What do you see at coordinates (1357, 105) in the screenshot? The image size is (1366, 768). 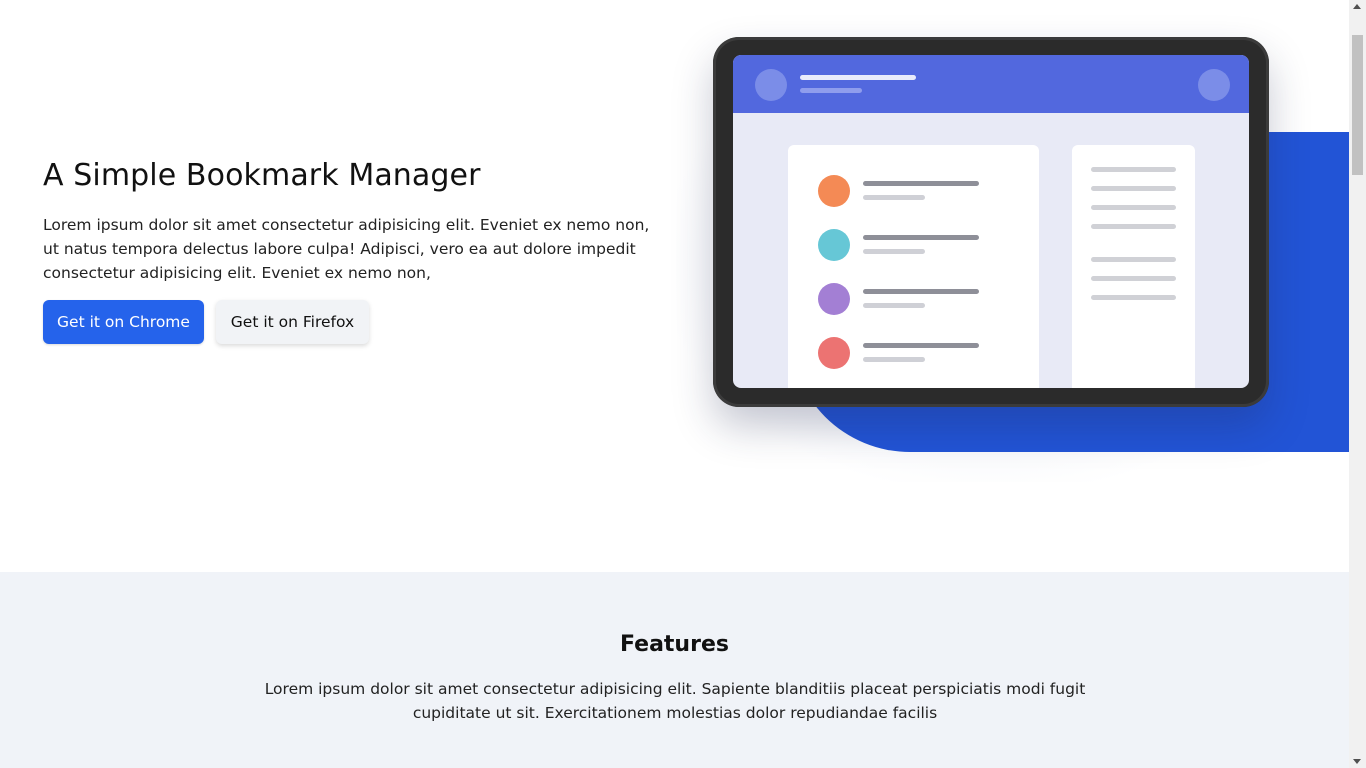 I see `scrollbar-thumb` at bounding box center [1357, 105].